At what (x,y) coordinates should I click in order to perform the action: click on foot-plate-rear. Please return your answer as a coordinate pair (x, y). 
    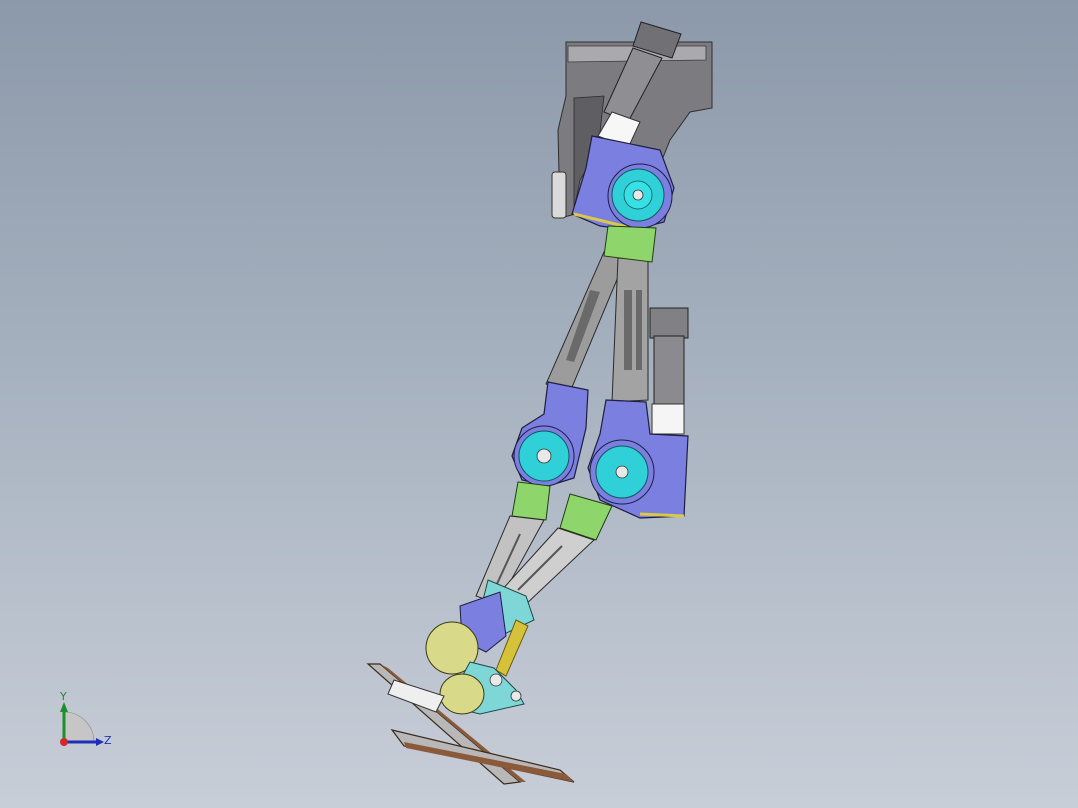
    Looking at the image, I should click on (482, 756).